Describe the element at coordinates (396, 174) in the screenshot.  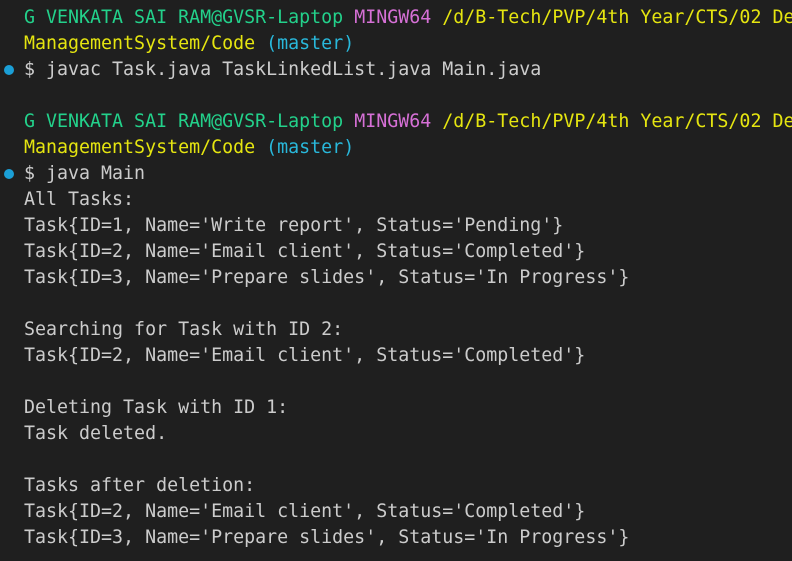
I see `command-line-2: $ java Main` at that location.